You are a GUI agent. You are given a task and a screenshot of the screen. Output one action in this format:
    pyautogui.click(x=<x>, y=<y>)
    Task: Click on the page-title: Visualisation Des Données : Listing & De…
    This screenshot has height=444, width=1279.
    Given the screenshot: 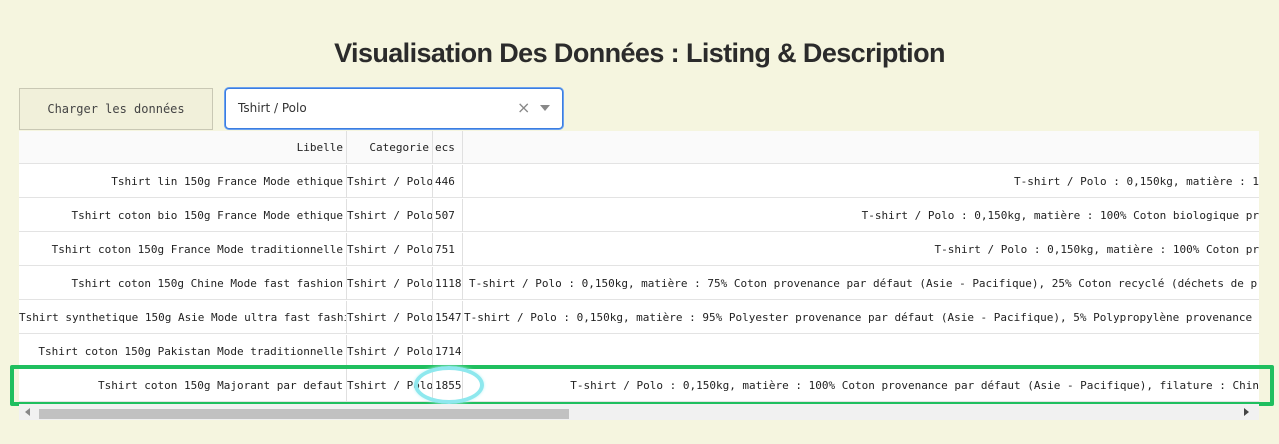 What is the action you would take?
    pyautogui.click(x=639, y=53)
    